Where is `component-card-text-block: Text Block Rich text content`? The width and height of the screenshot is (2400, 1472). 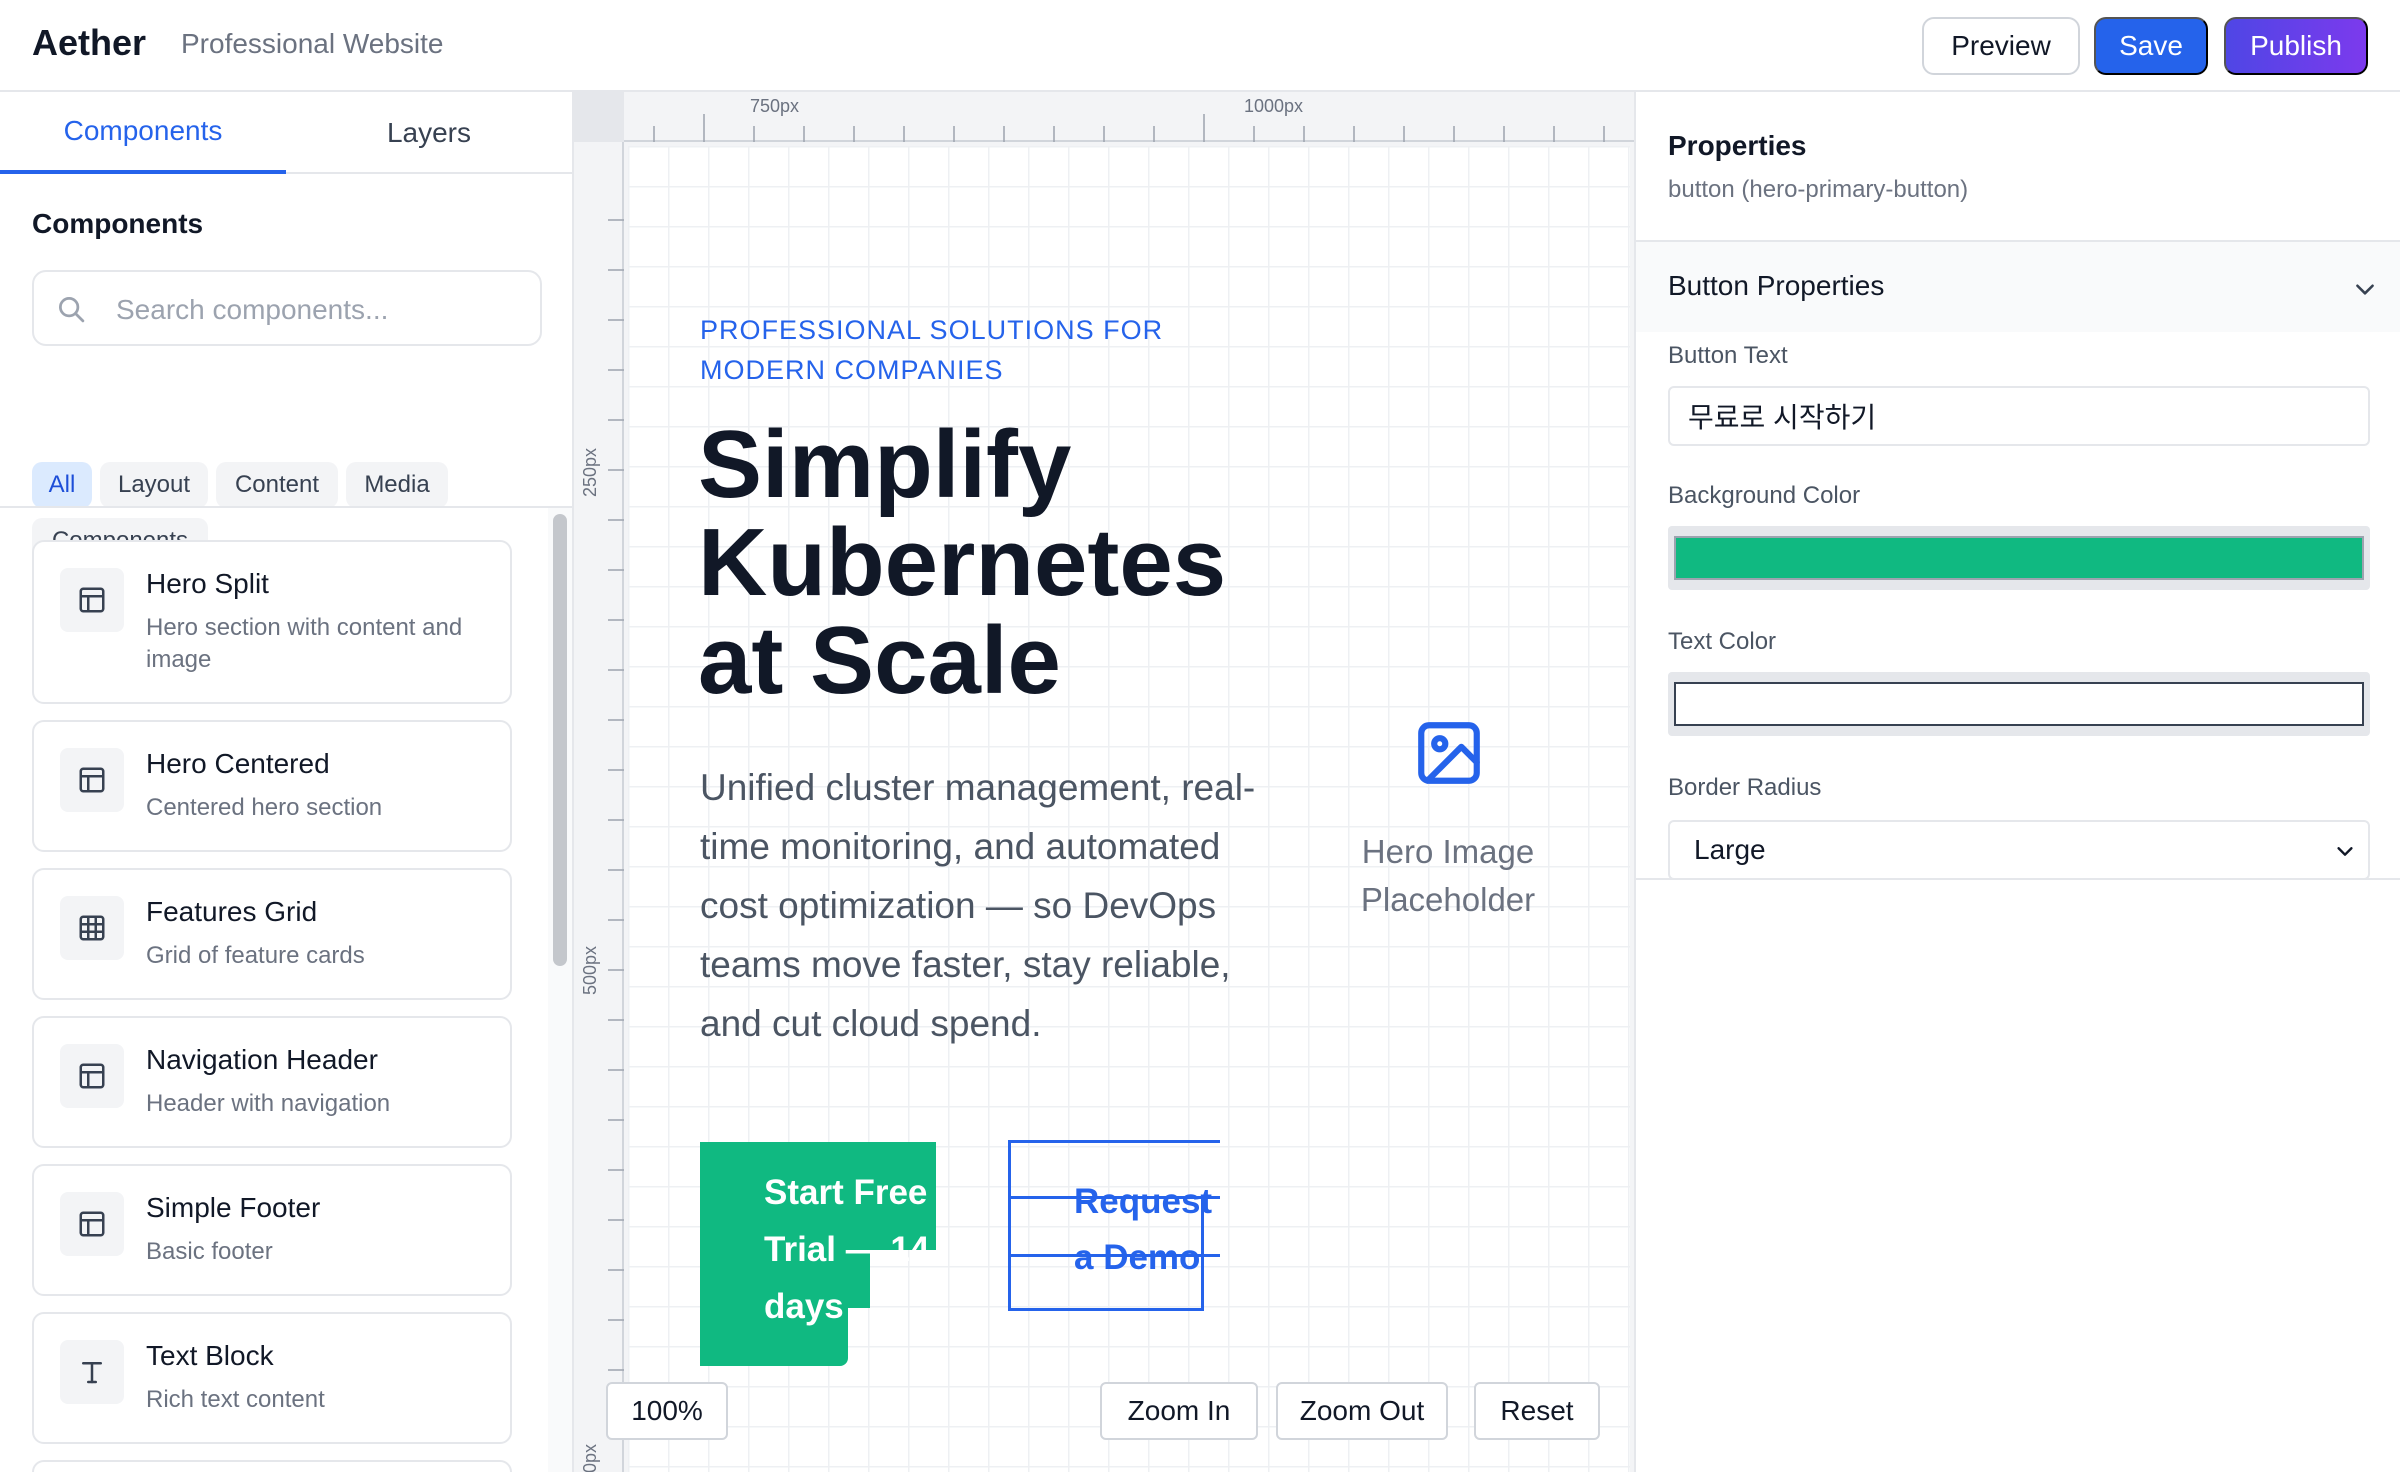 component-card-text-block: Text Block Rich text content is located at coordinates (272, 1378).